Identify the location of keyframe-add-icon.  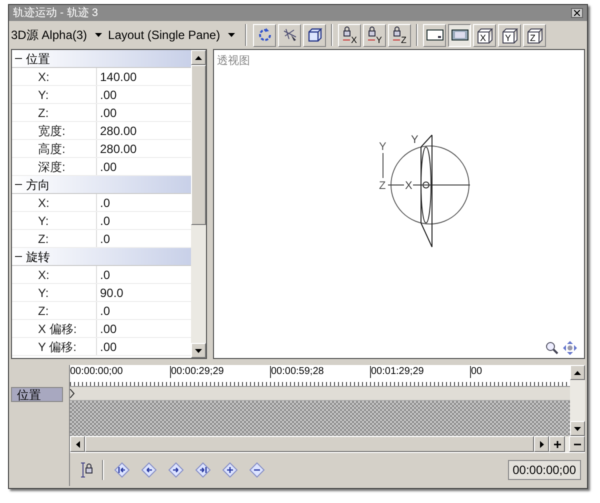
(230, 469).